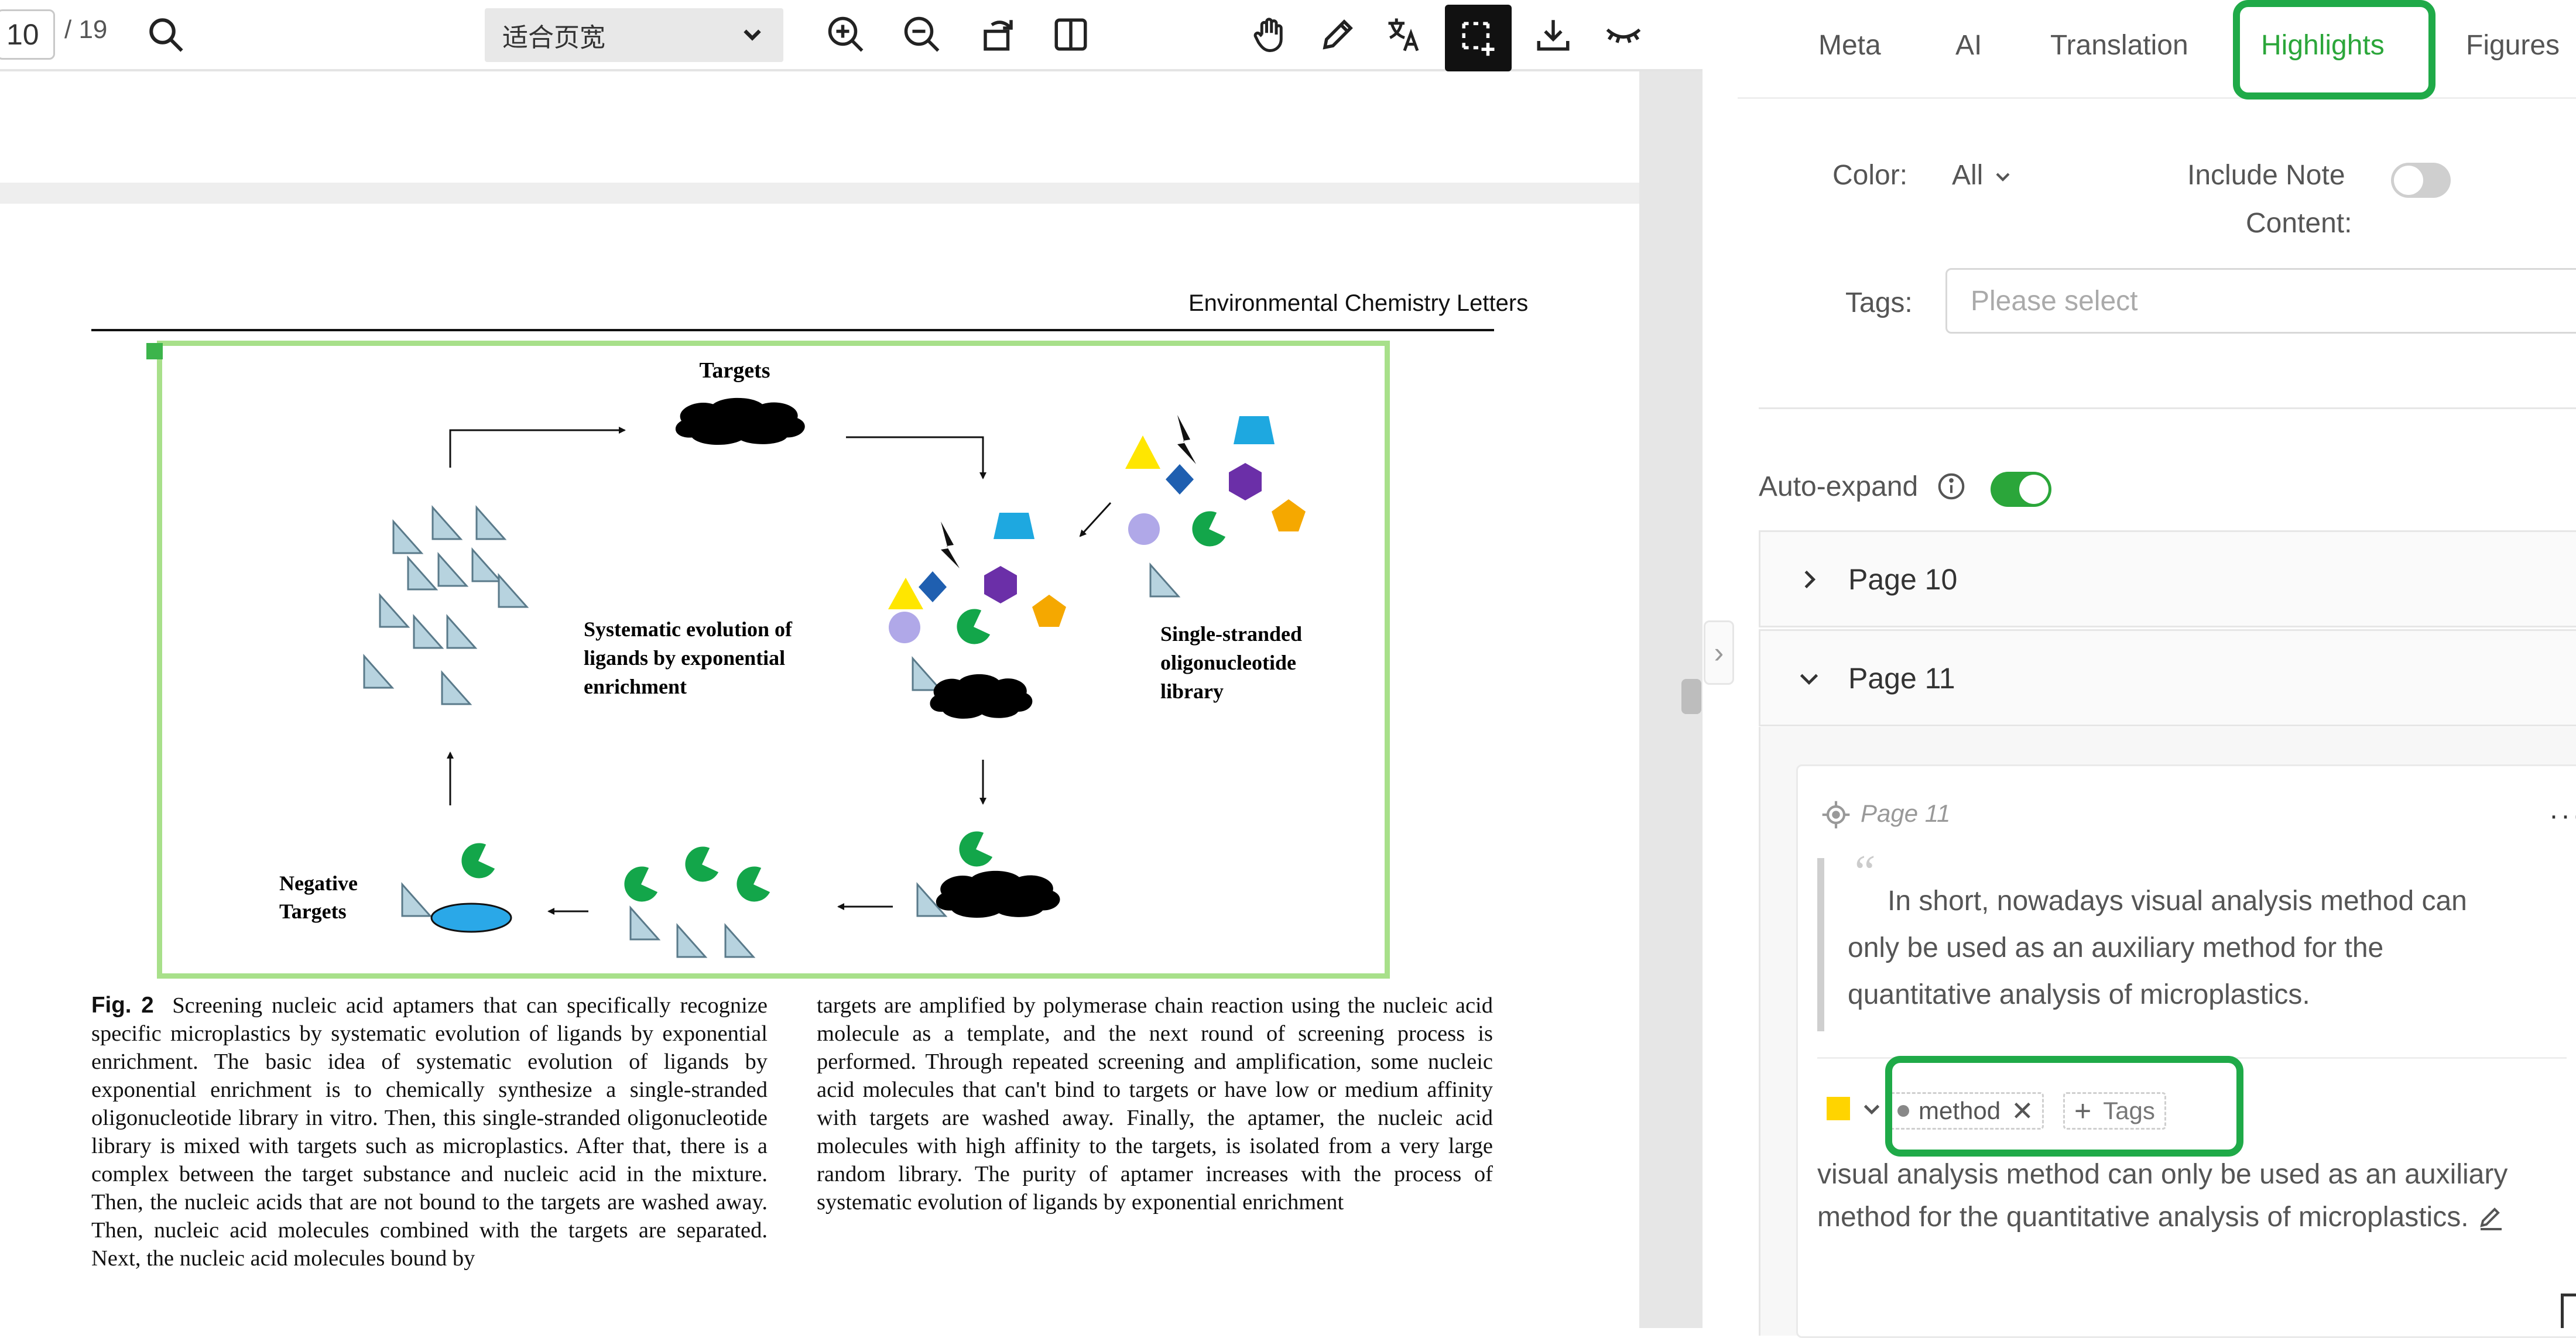  What do you see at coordinates (1270, 35) in the screenshot?
I see `hand-icon` at bounding box center [1270, 35].